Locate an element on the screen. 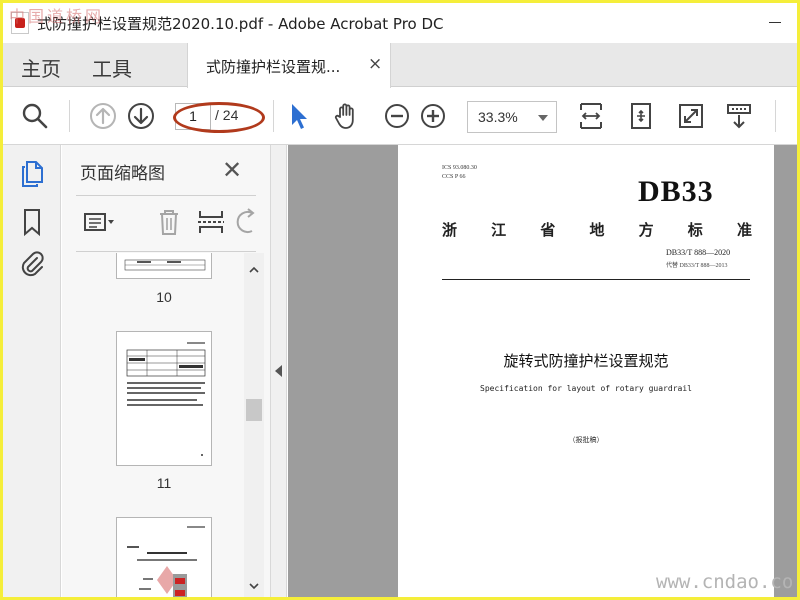 This screenshot has width=800, height=600. toolbar: 1 / 24 33.3% is located at coordinates (400, 116).